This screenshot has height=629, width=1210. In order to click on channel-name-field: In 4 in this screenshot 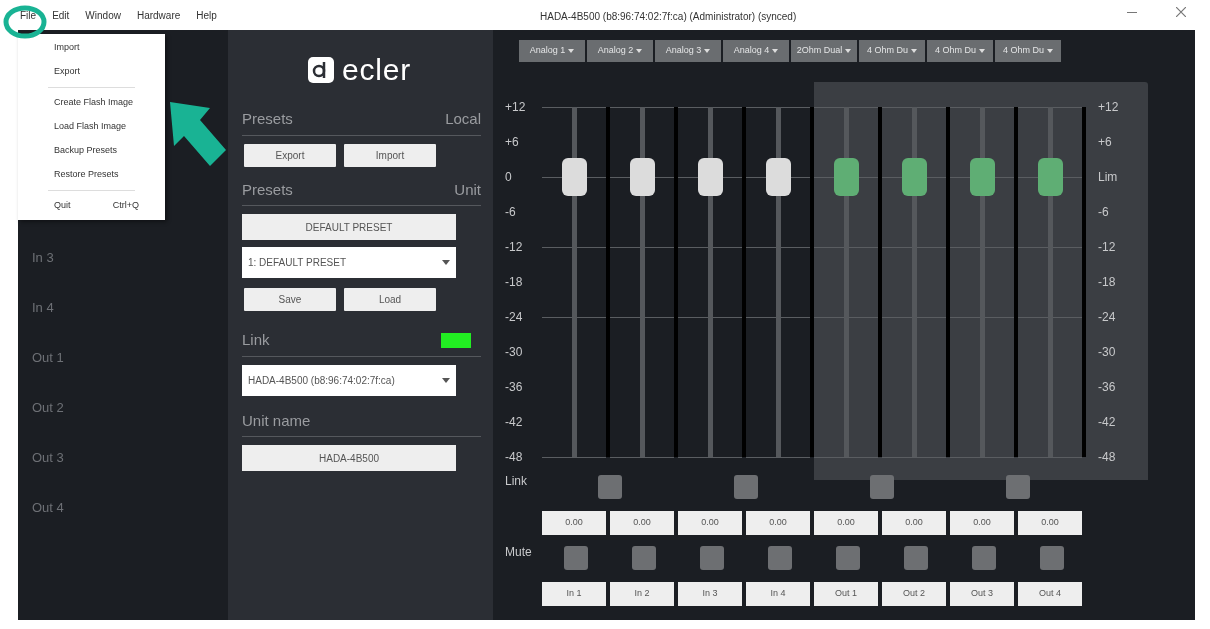, I will do `click(778, 594)`.